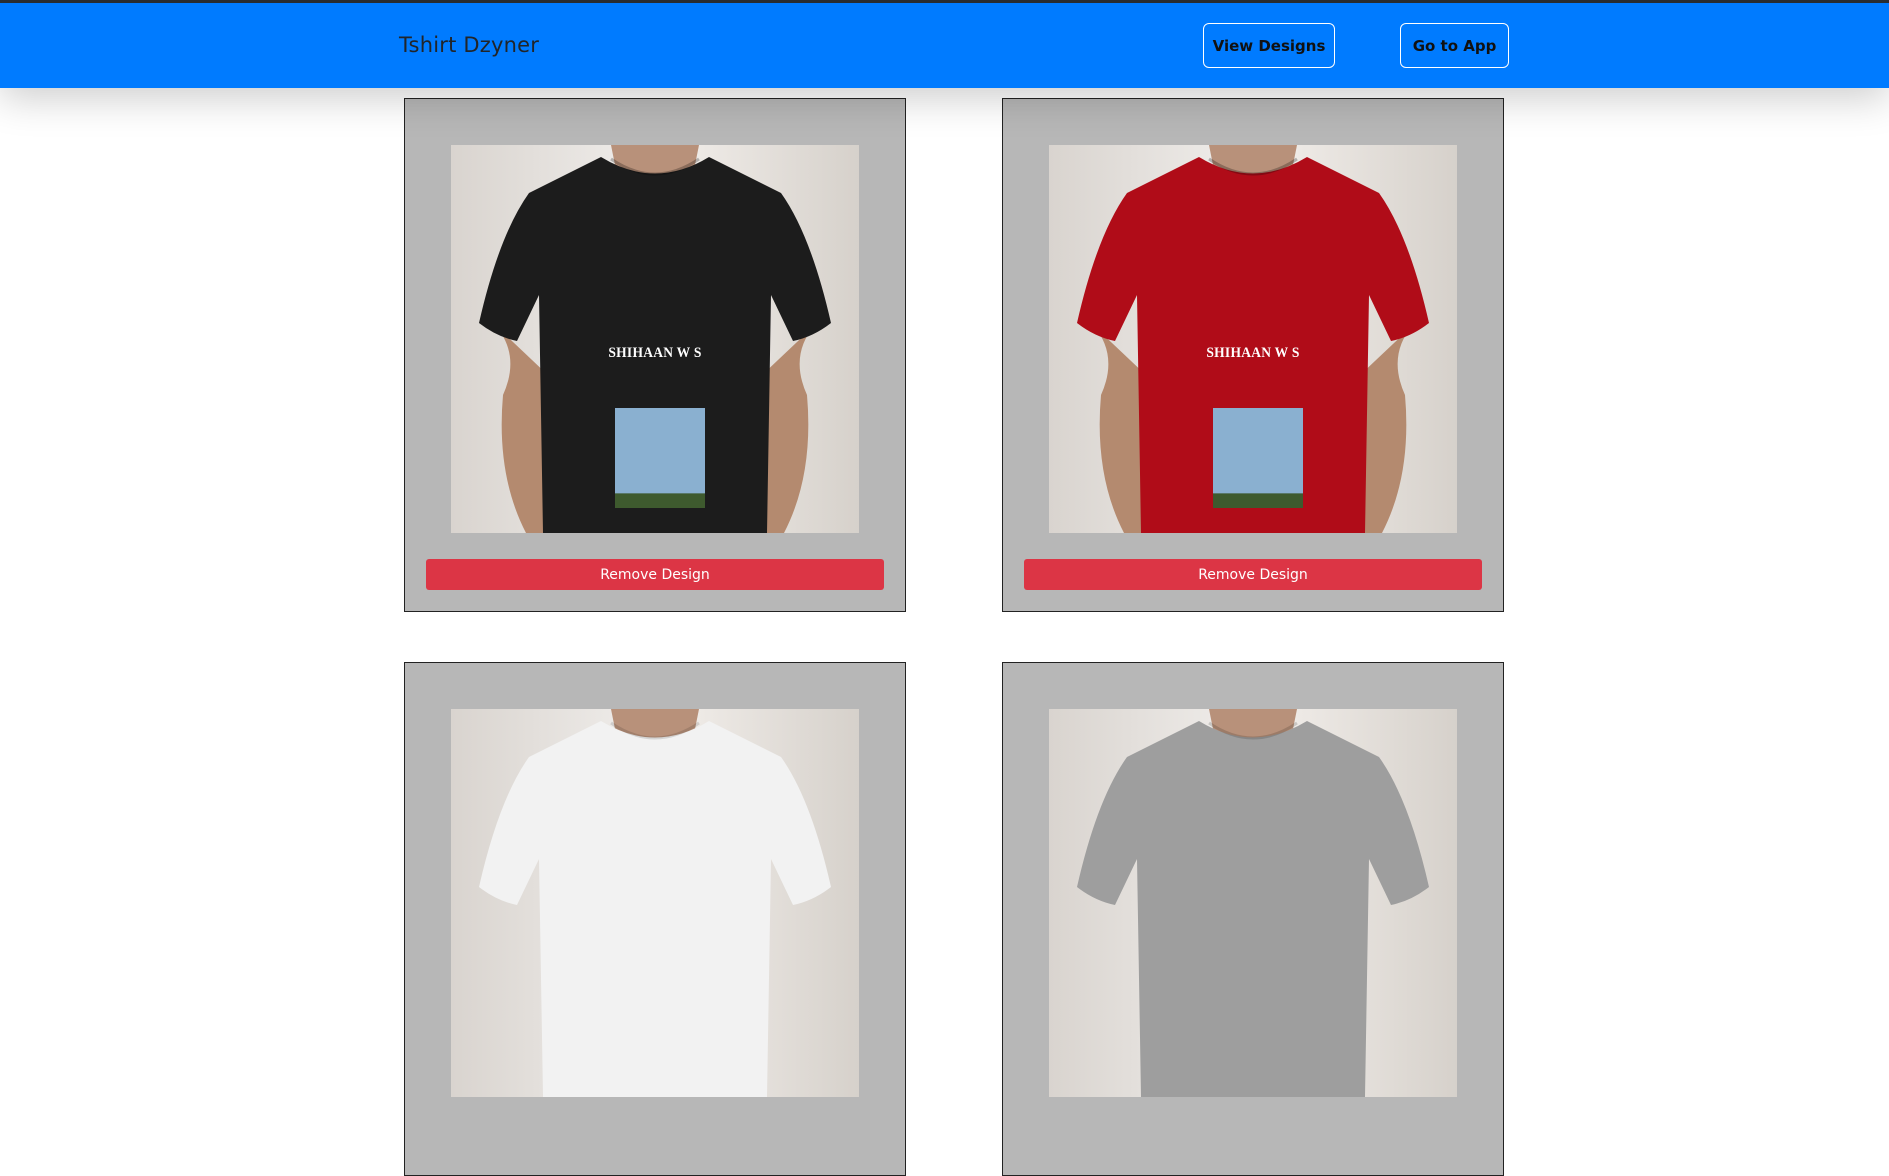 The width and height of the screenshot is (1889, 1176). Describe the element at coordinates (1269, 45) in the screenshot. I see `view-designs-button: View Designs` at that location.